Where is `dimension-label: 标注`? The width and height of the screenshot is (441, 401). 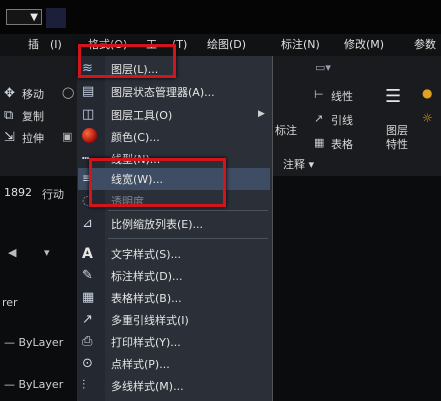
dimension-label: 标注 is located at coordinates (286, 130).